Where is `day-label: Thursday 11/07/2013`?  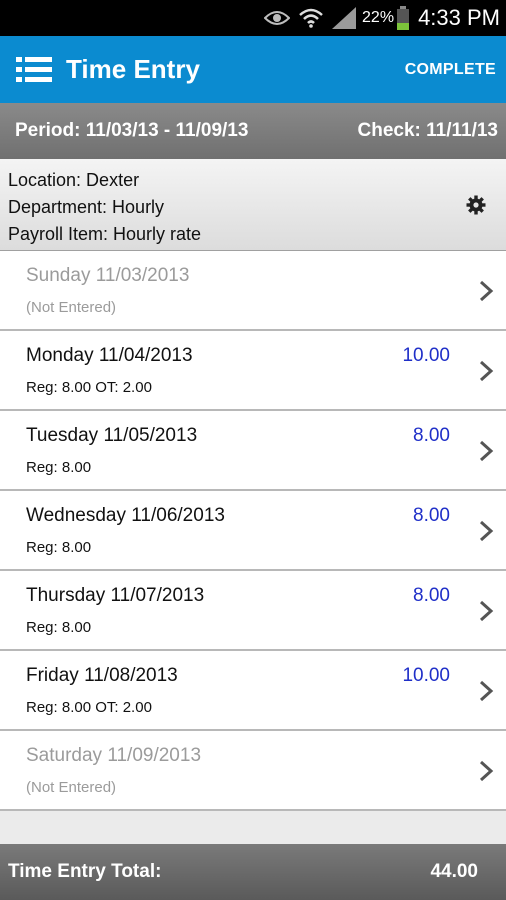
day-label: Thursday 11/07/2013 is located at coordinates (115, 595).